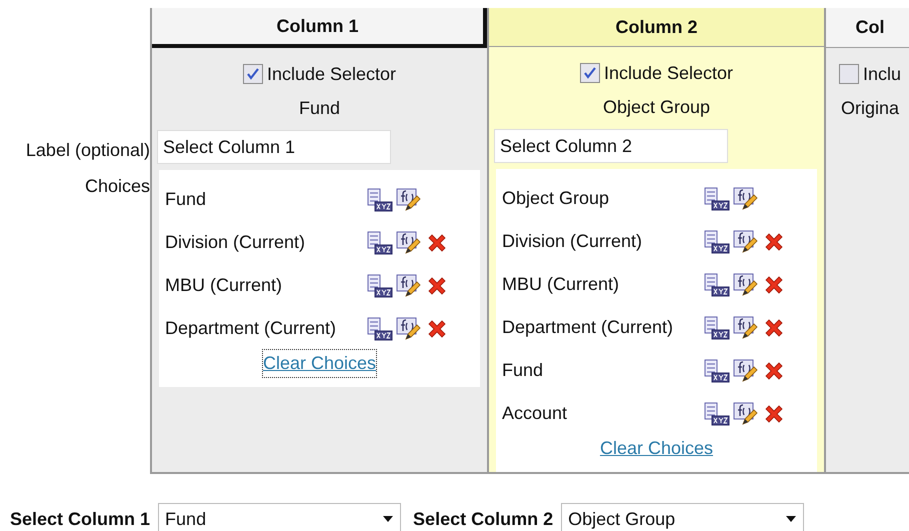  Describe the element at coordinates (534, 413) in the screenshot. I see `choice-name: Account` at that location.